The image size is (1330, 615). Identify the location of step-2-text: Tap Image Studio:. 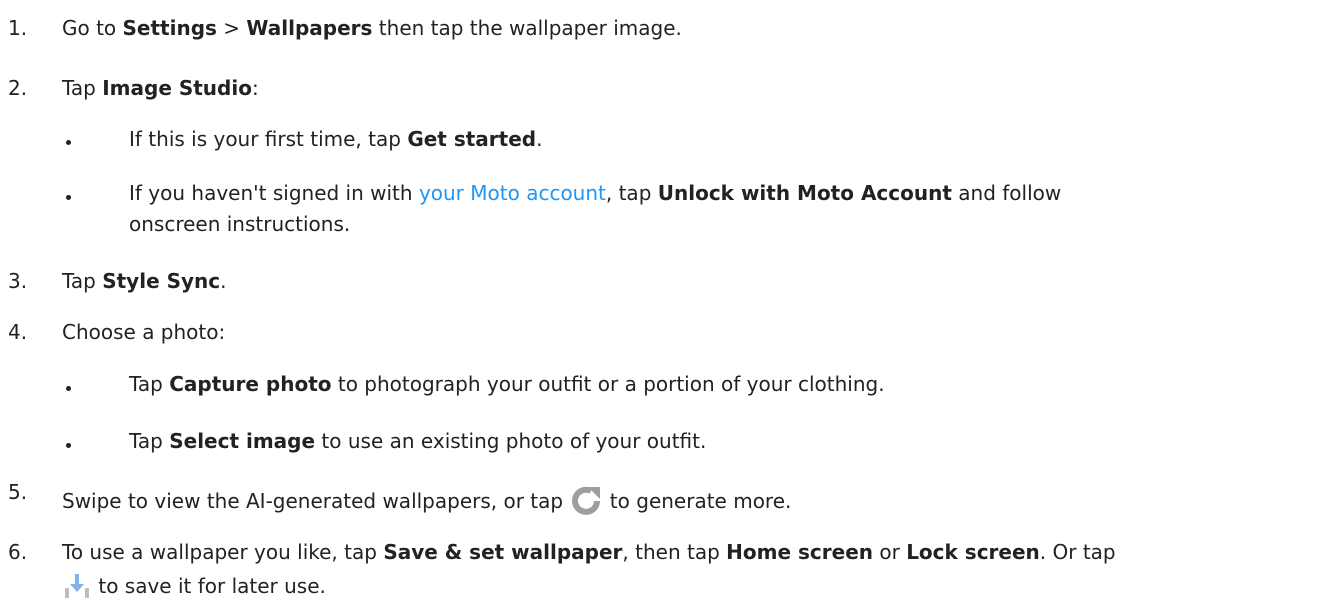
(160, 88).